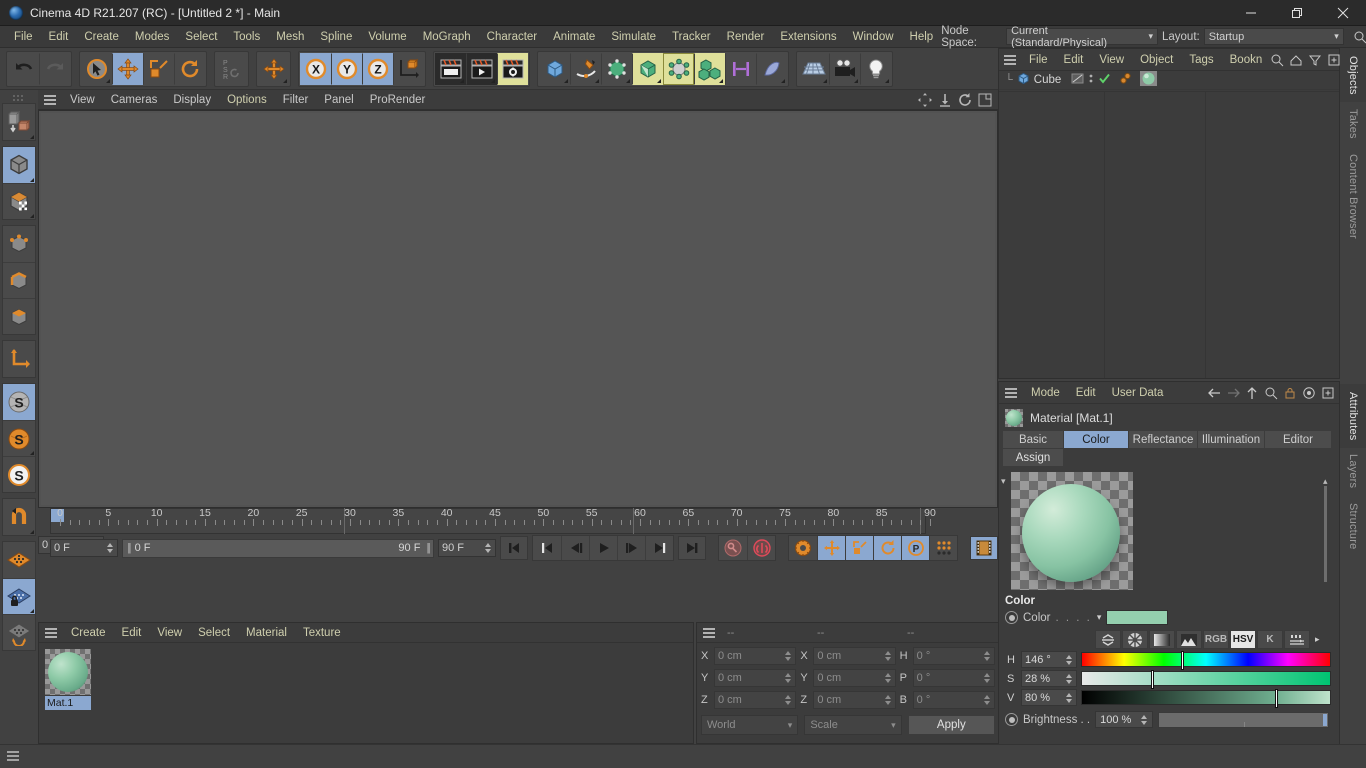 The width and height of the screenshot is (1366, 768). Describe the element at coordinates (1206, 679) in the screenshot. I see `saturation-slider` at that location.